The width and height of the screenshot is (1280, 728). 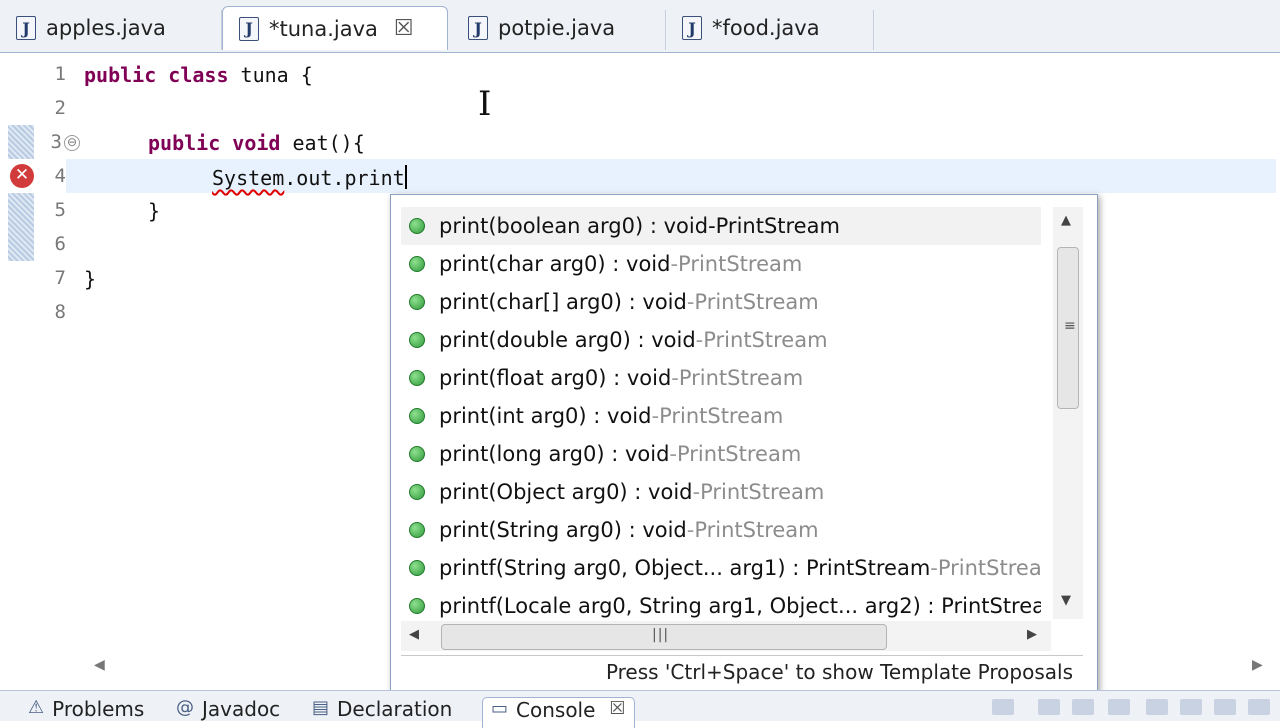 I want to click on keyword: class, so click(x=198, y=75).